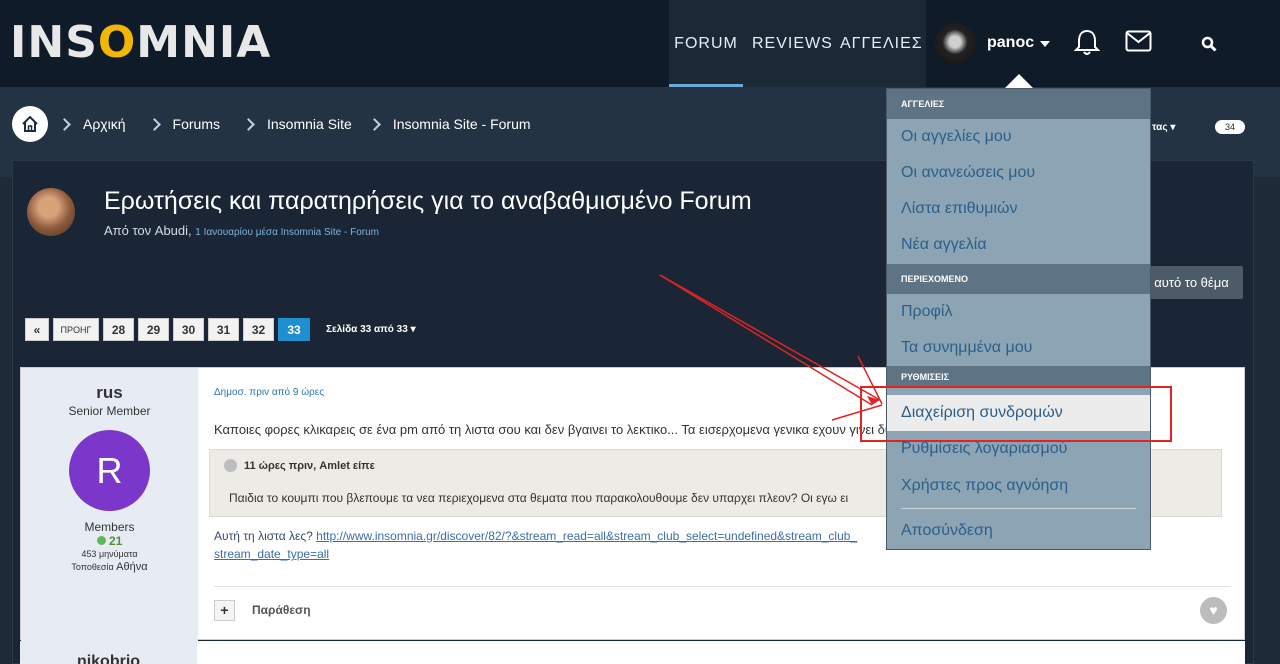  I want to click on menu-divider, so click(1018, 508).